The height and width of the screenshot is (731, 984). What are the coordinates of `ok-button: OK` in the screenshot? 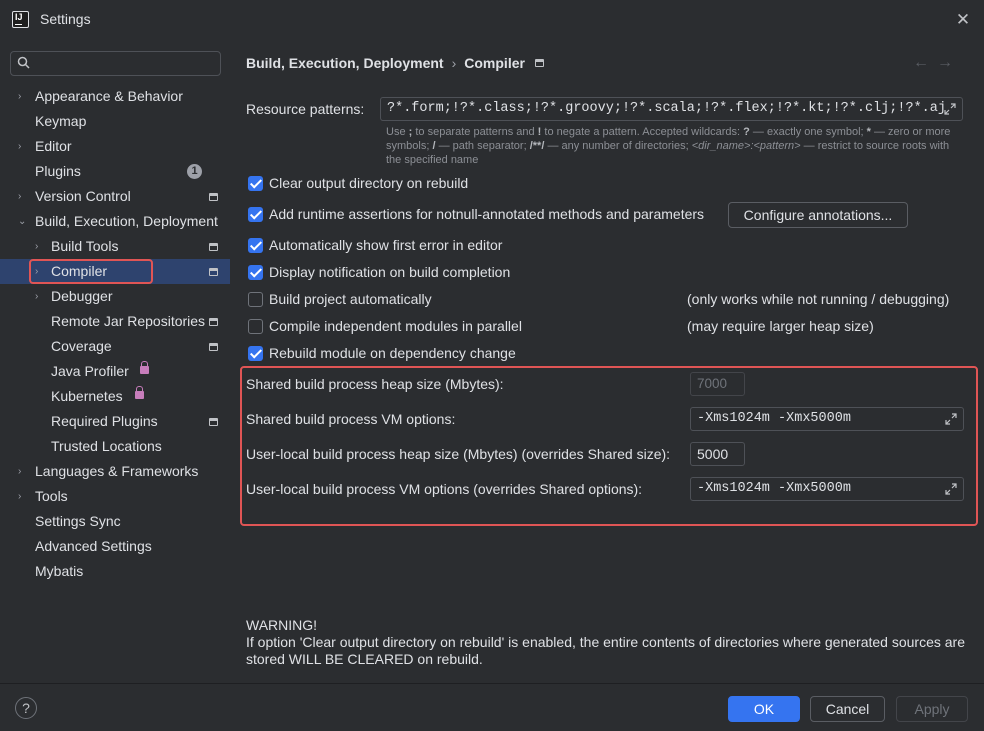 It's located at (764, 709).